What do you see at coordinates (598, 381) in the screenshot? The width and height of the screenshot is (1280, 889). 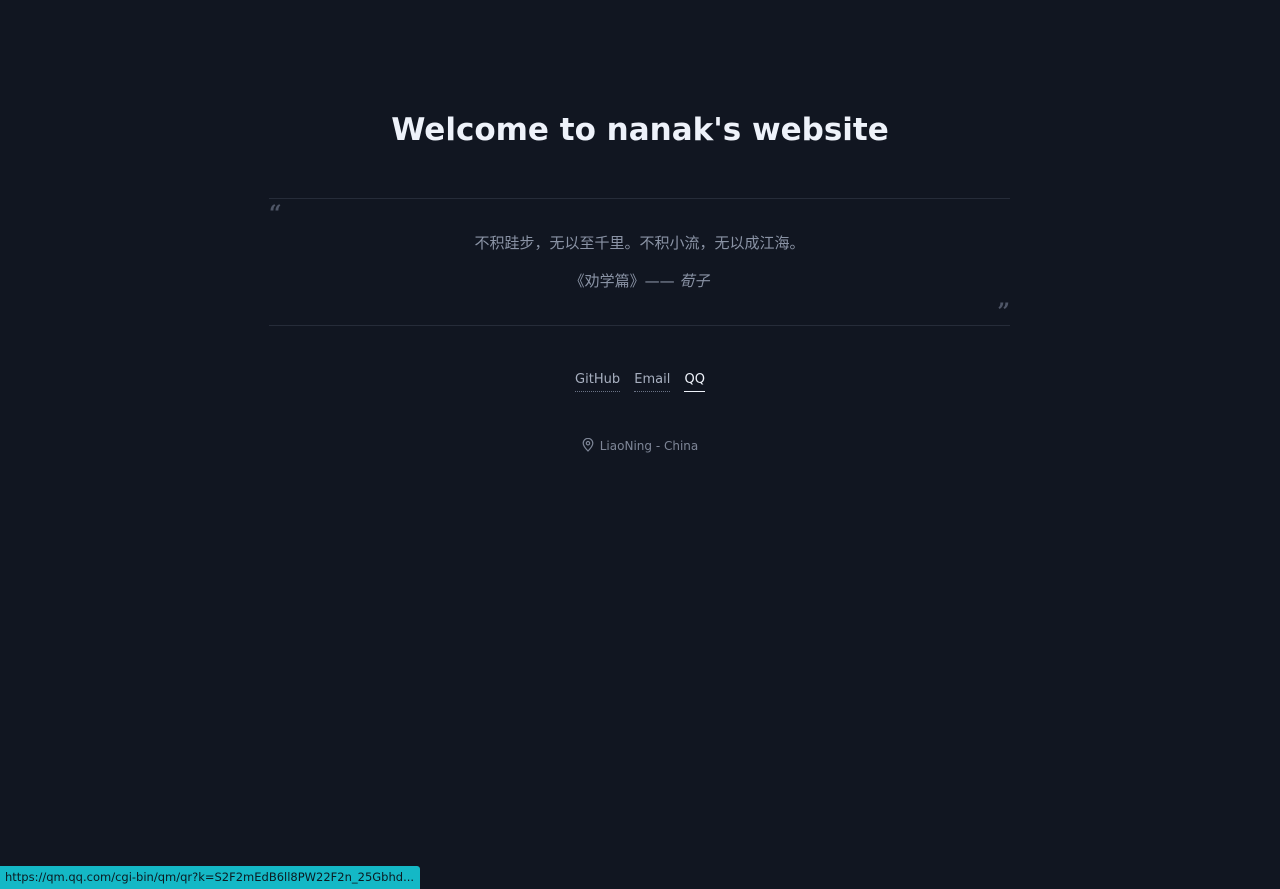 I see `github-link: GitHub` at bounding box center [598, 381].